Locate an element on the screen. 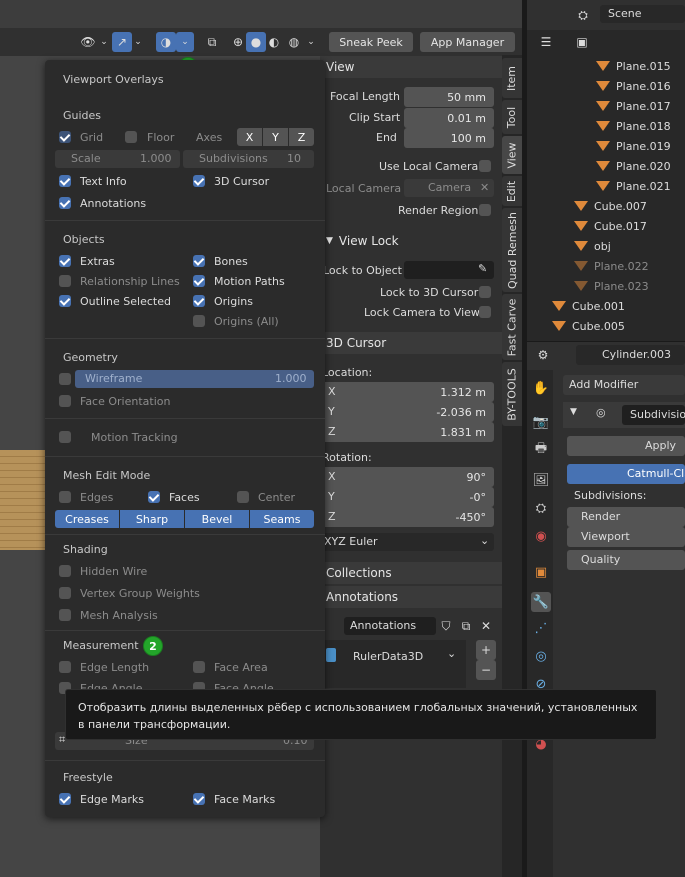 The height and width of the screenshot is (877, 685). scene-icon: ⛭ is located at coordinates (541, 508).